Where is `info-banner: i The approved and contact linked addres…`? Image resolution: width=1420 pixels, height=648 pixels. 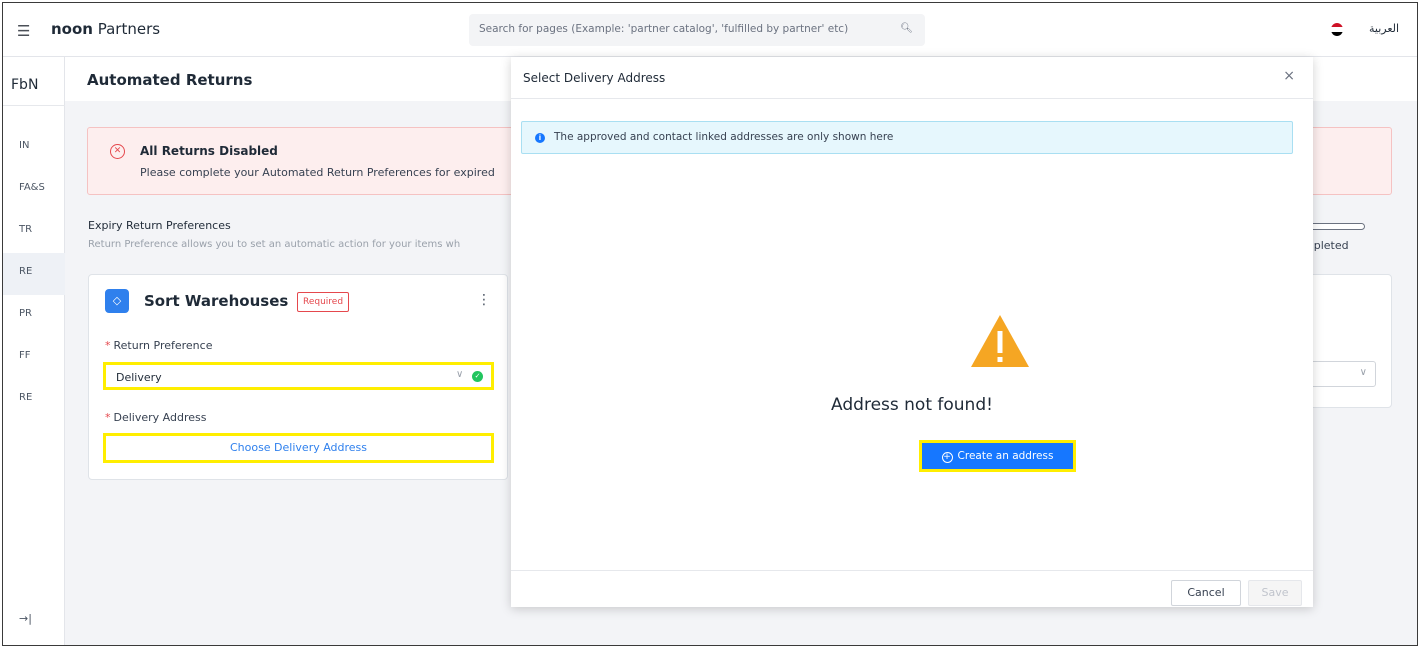 info-banner: i The approved and contact linked addres… is located at coordinates (907, 137).